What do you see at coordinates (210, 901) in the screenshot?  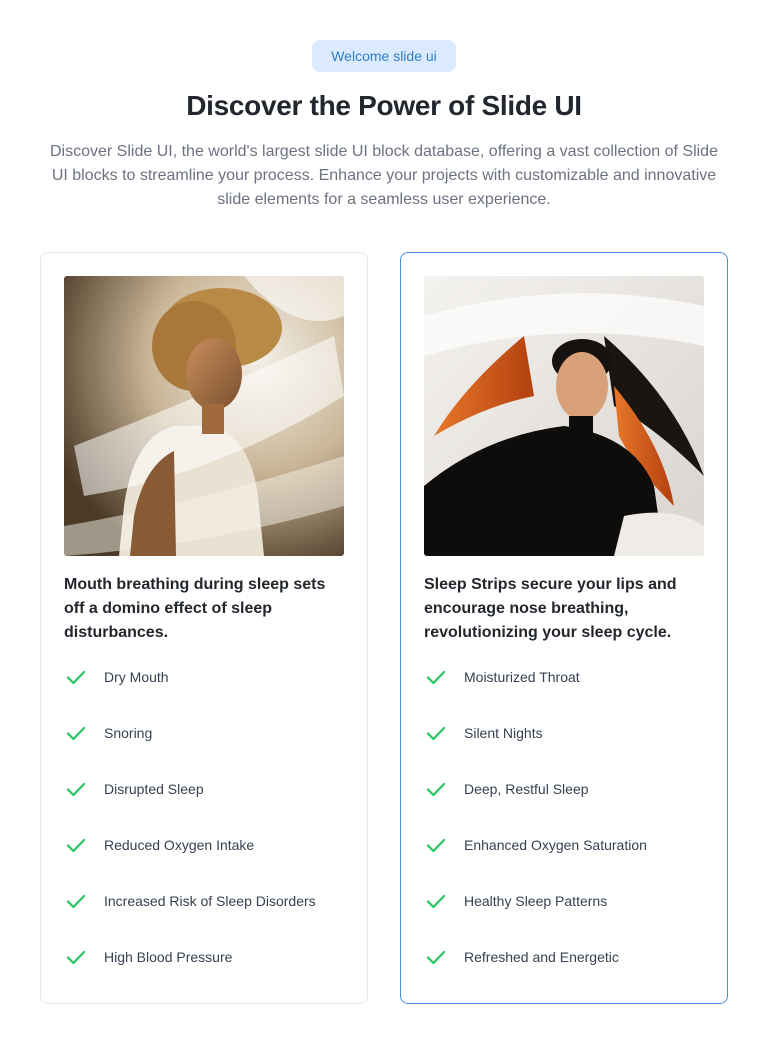 I see `feature-label: Increased Risk of Sleep Disorders` at bounding box center [210, 901].